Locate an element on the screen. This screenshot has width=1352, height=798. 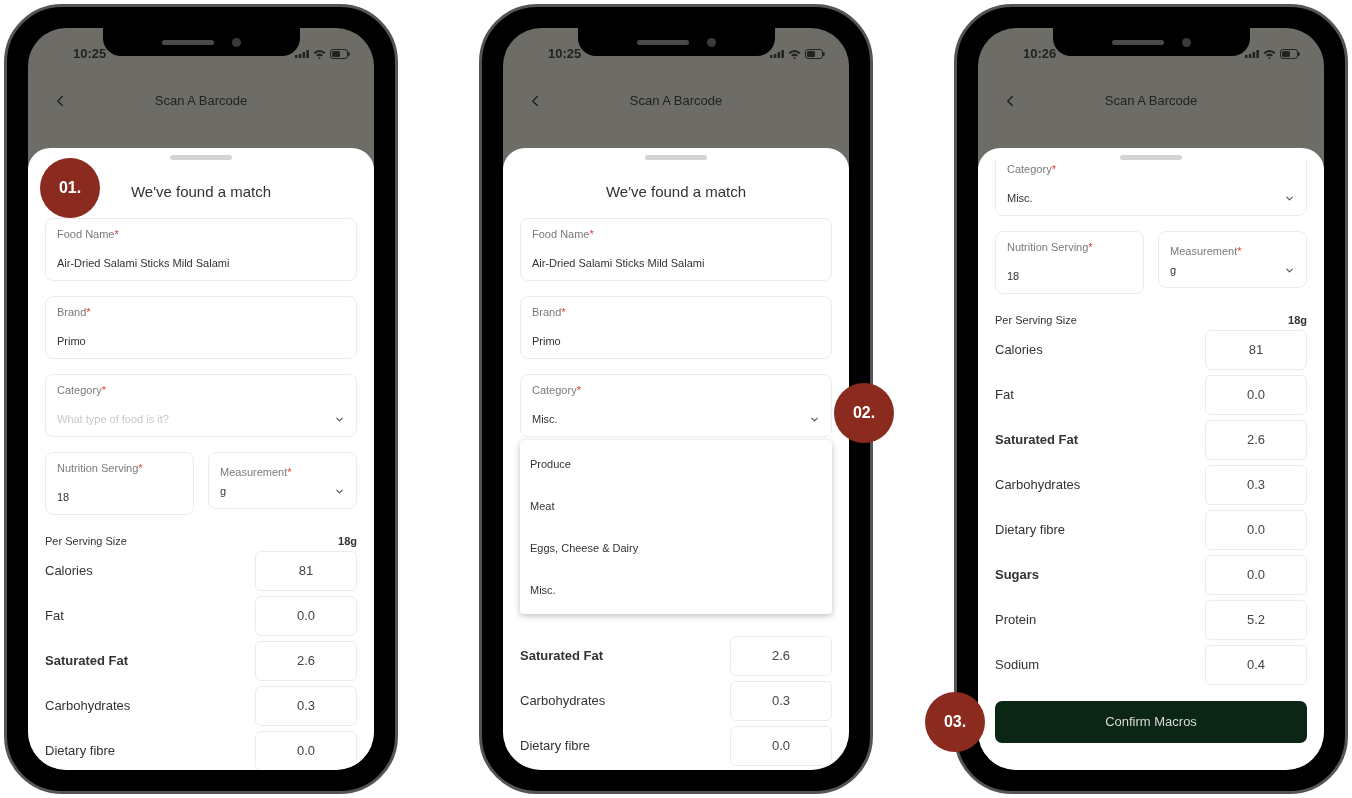
nutrient-label: Protein is located at coordinates (1016, 620).